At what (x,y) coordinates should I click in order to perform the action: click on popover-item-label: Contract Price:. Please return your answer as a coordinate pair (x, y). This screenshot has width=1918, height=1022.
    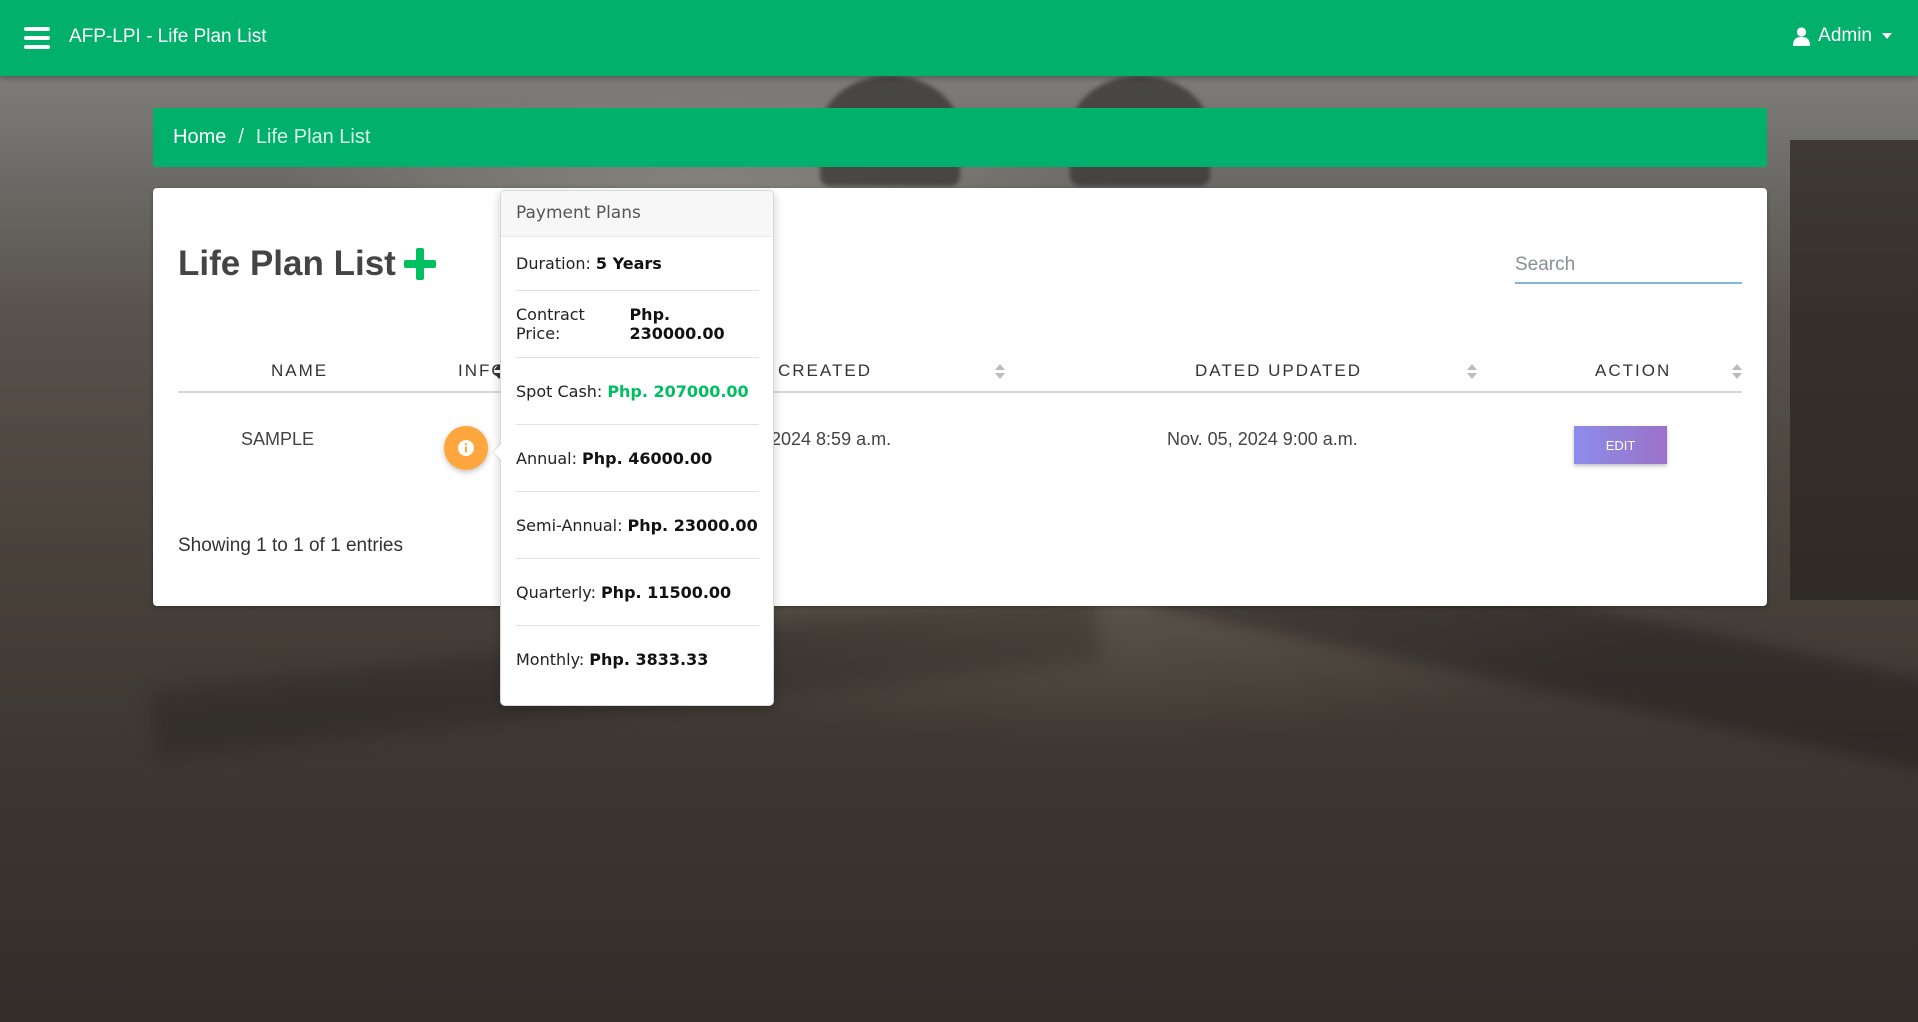
    Looking at the image, I should click on (550, 324).